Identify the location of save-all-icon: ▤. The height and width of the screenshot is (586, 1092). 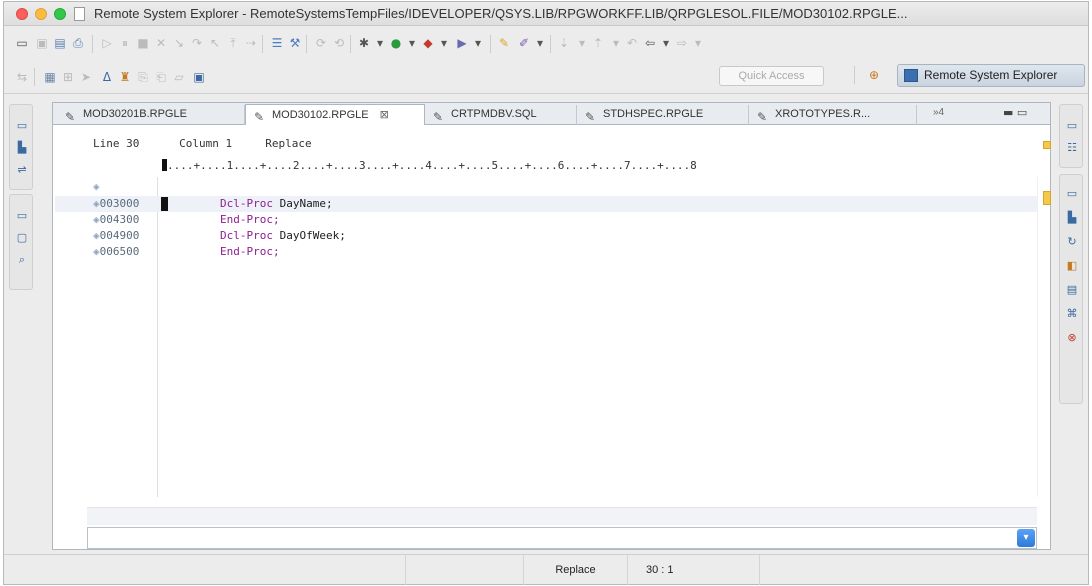
(60, 43).